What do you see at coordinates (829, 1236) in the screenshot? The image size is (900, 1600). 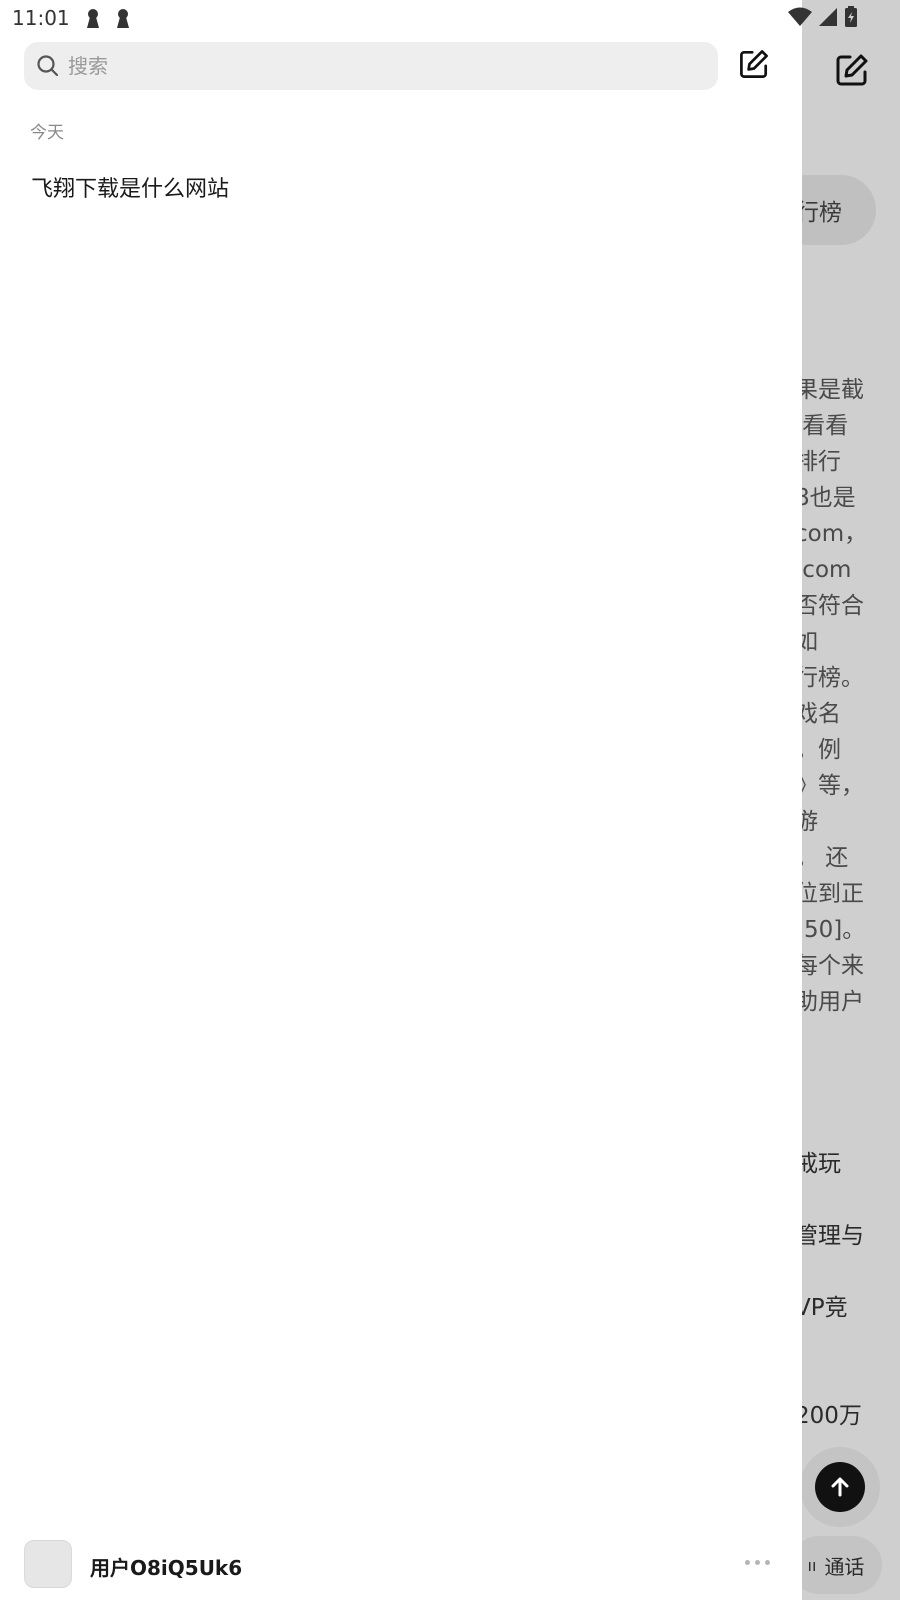 I see `background-list-item: 管理与` at bounding box center [829, 1236].